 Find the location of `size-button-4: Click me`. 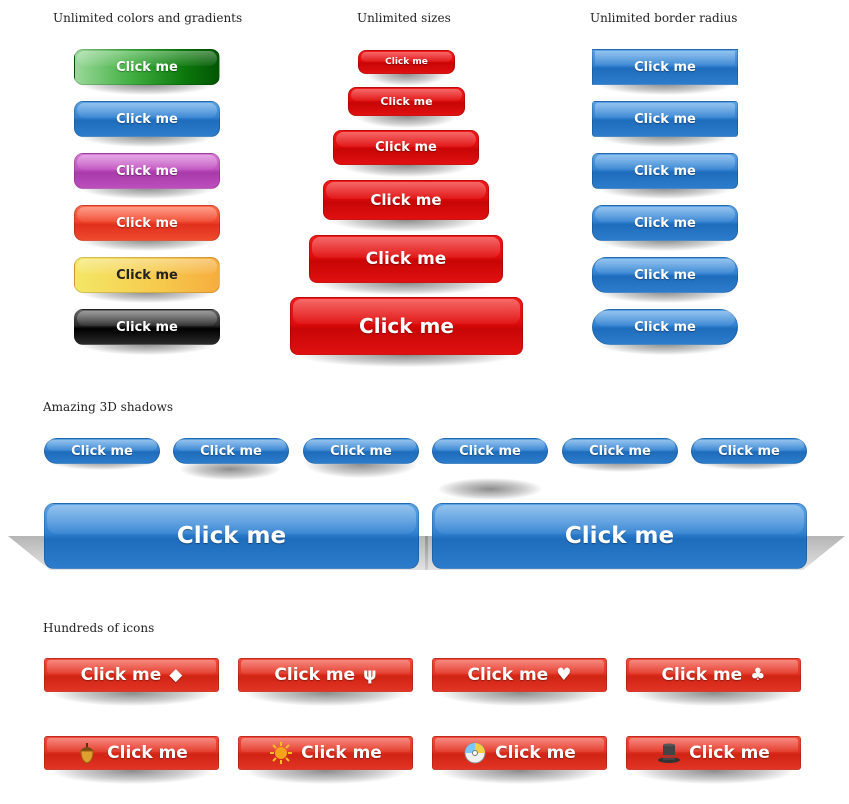

size-button-4: Click me is located at coordinates (406, 200).